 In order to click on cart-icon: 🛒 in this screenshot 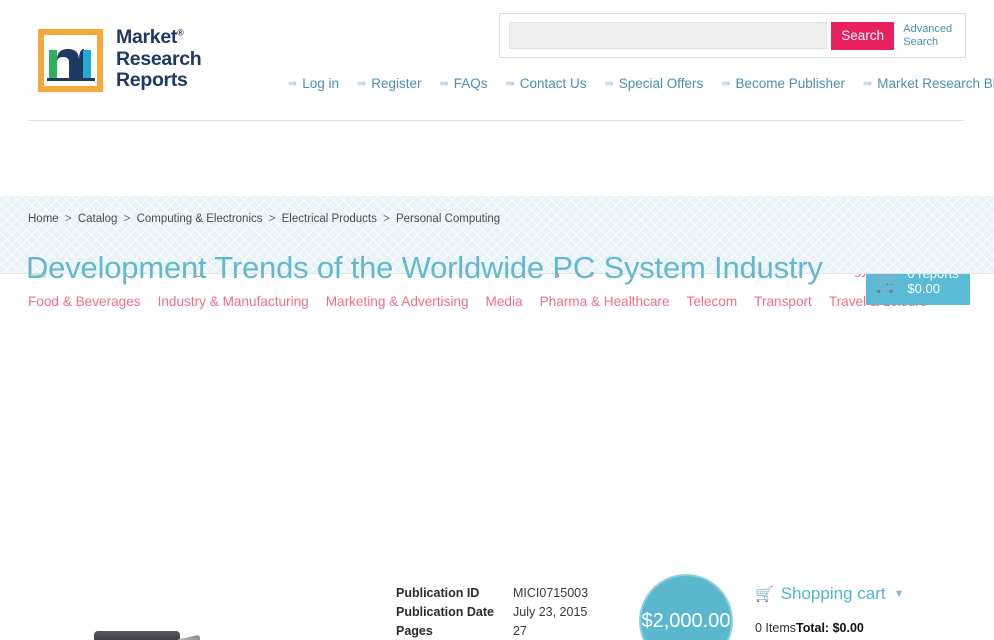, I will do `click(764, 594)`.